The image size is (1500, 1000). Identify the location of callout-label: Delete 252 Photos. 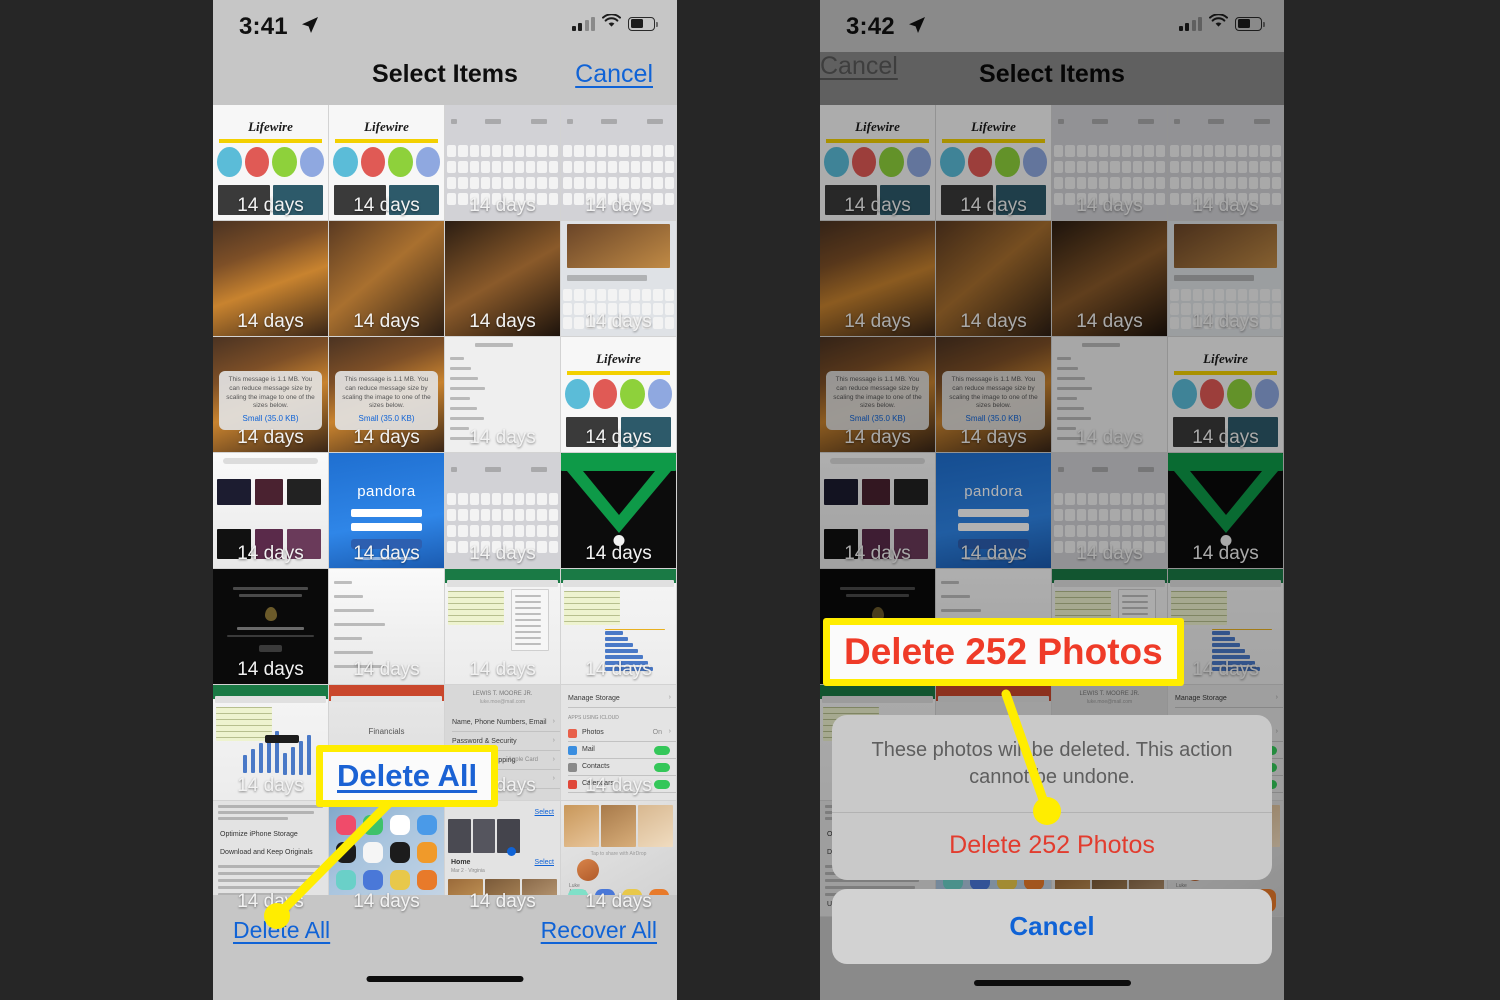
(1003, 651).